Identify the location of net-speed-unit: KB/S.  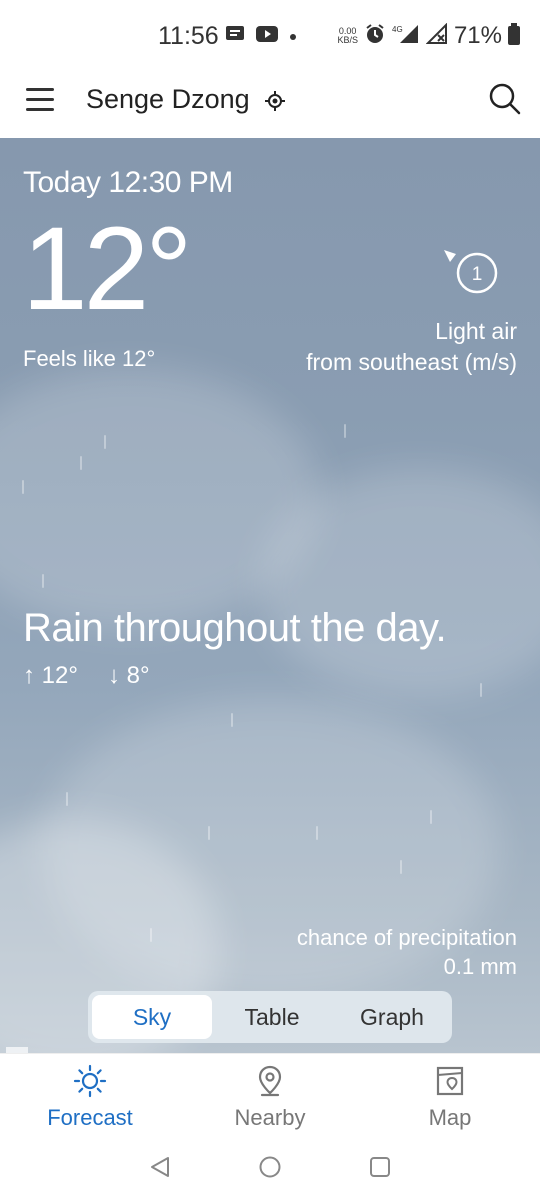
(347, 40).